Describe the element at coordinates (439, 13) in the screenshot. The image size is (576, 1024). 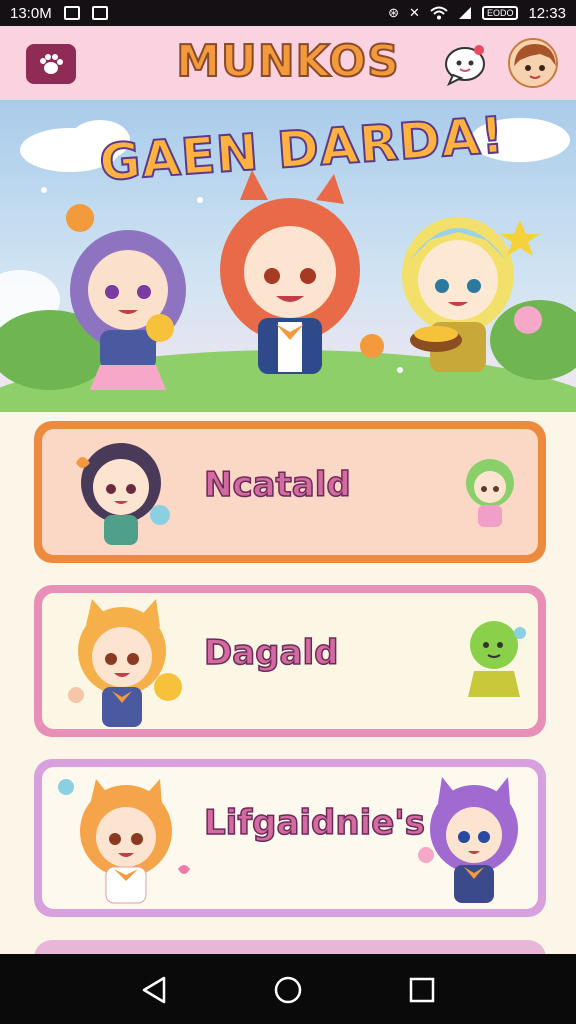
I see `wifi-icon` at that location.